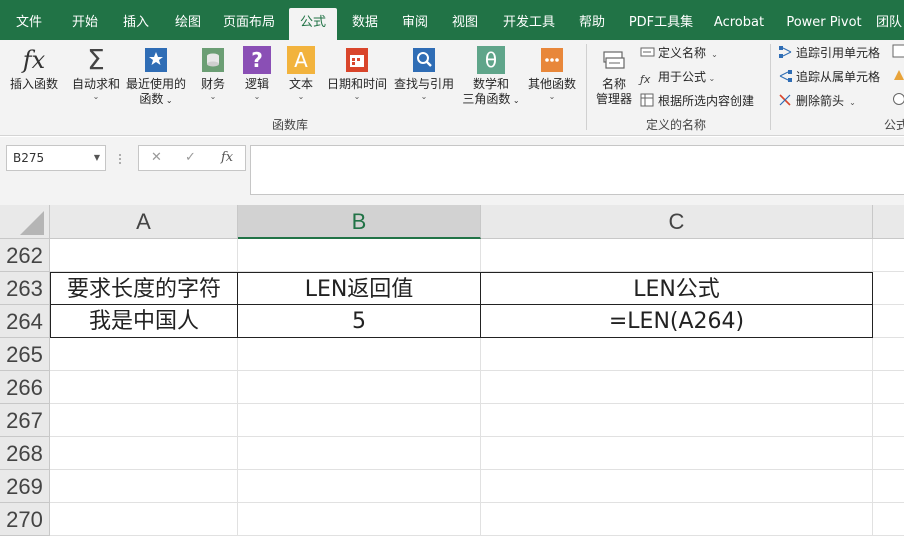 Image resolution: width=904 pixels, height=537 pixels. I want to click on logical-button: ? 逻辑 ⌄, so click(257, 74).